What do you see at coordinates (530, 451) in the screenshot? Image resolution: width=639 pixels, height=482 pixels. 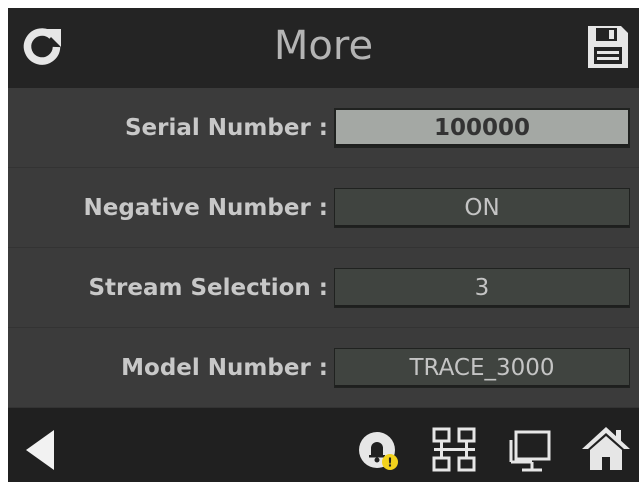 I see `display-icon` at bounding box center [530, 451].